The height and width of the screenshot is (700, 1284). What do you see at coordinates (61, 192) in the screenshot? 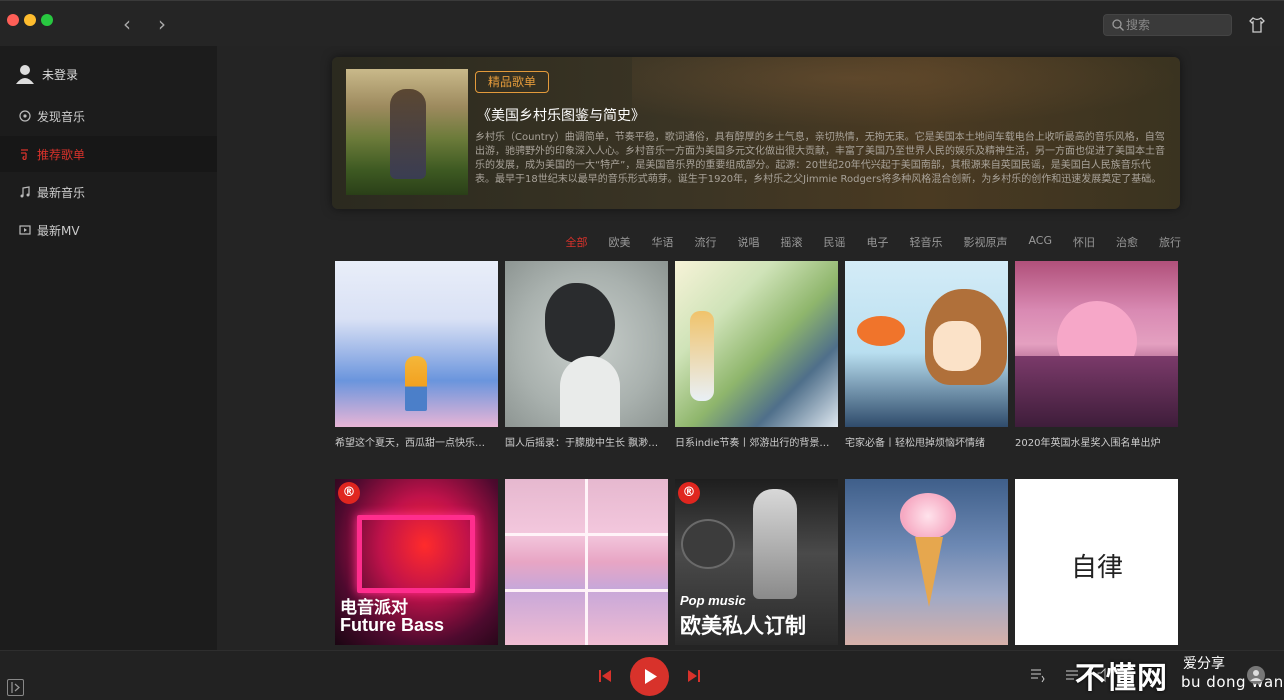
I see `sidebar-item-label: 最新音乐` at bounding box center [61, 192].